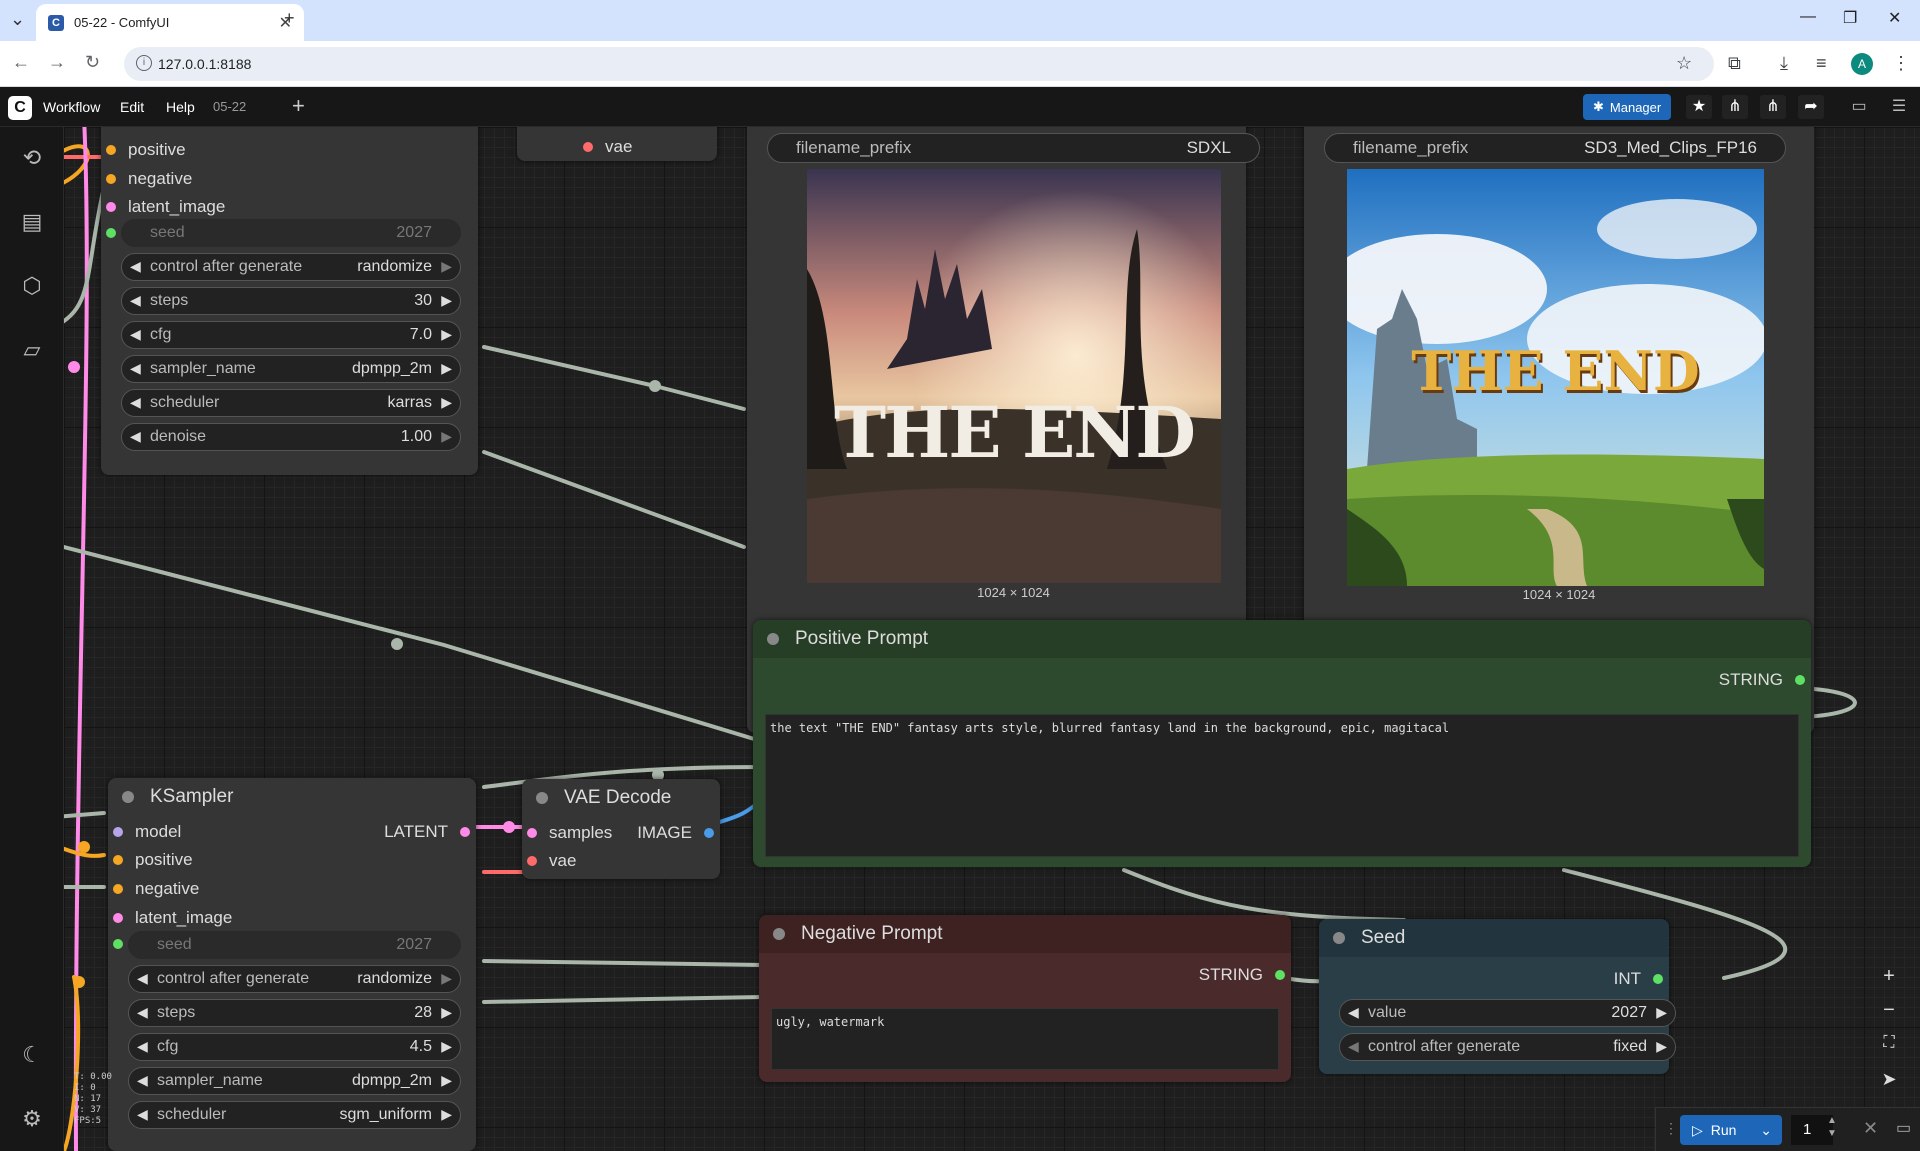  What do you see at coordinates (1889, 976) in the screenshot?
I see `zoom-in-icon: +` at bounding box center [1889, 976].